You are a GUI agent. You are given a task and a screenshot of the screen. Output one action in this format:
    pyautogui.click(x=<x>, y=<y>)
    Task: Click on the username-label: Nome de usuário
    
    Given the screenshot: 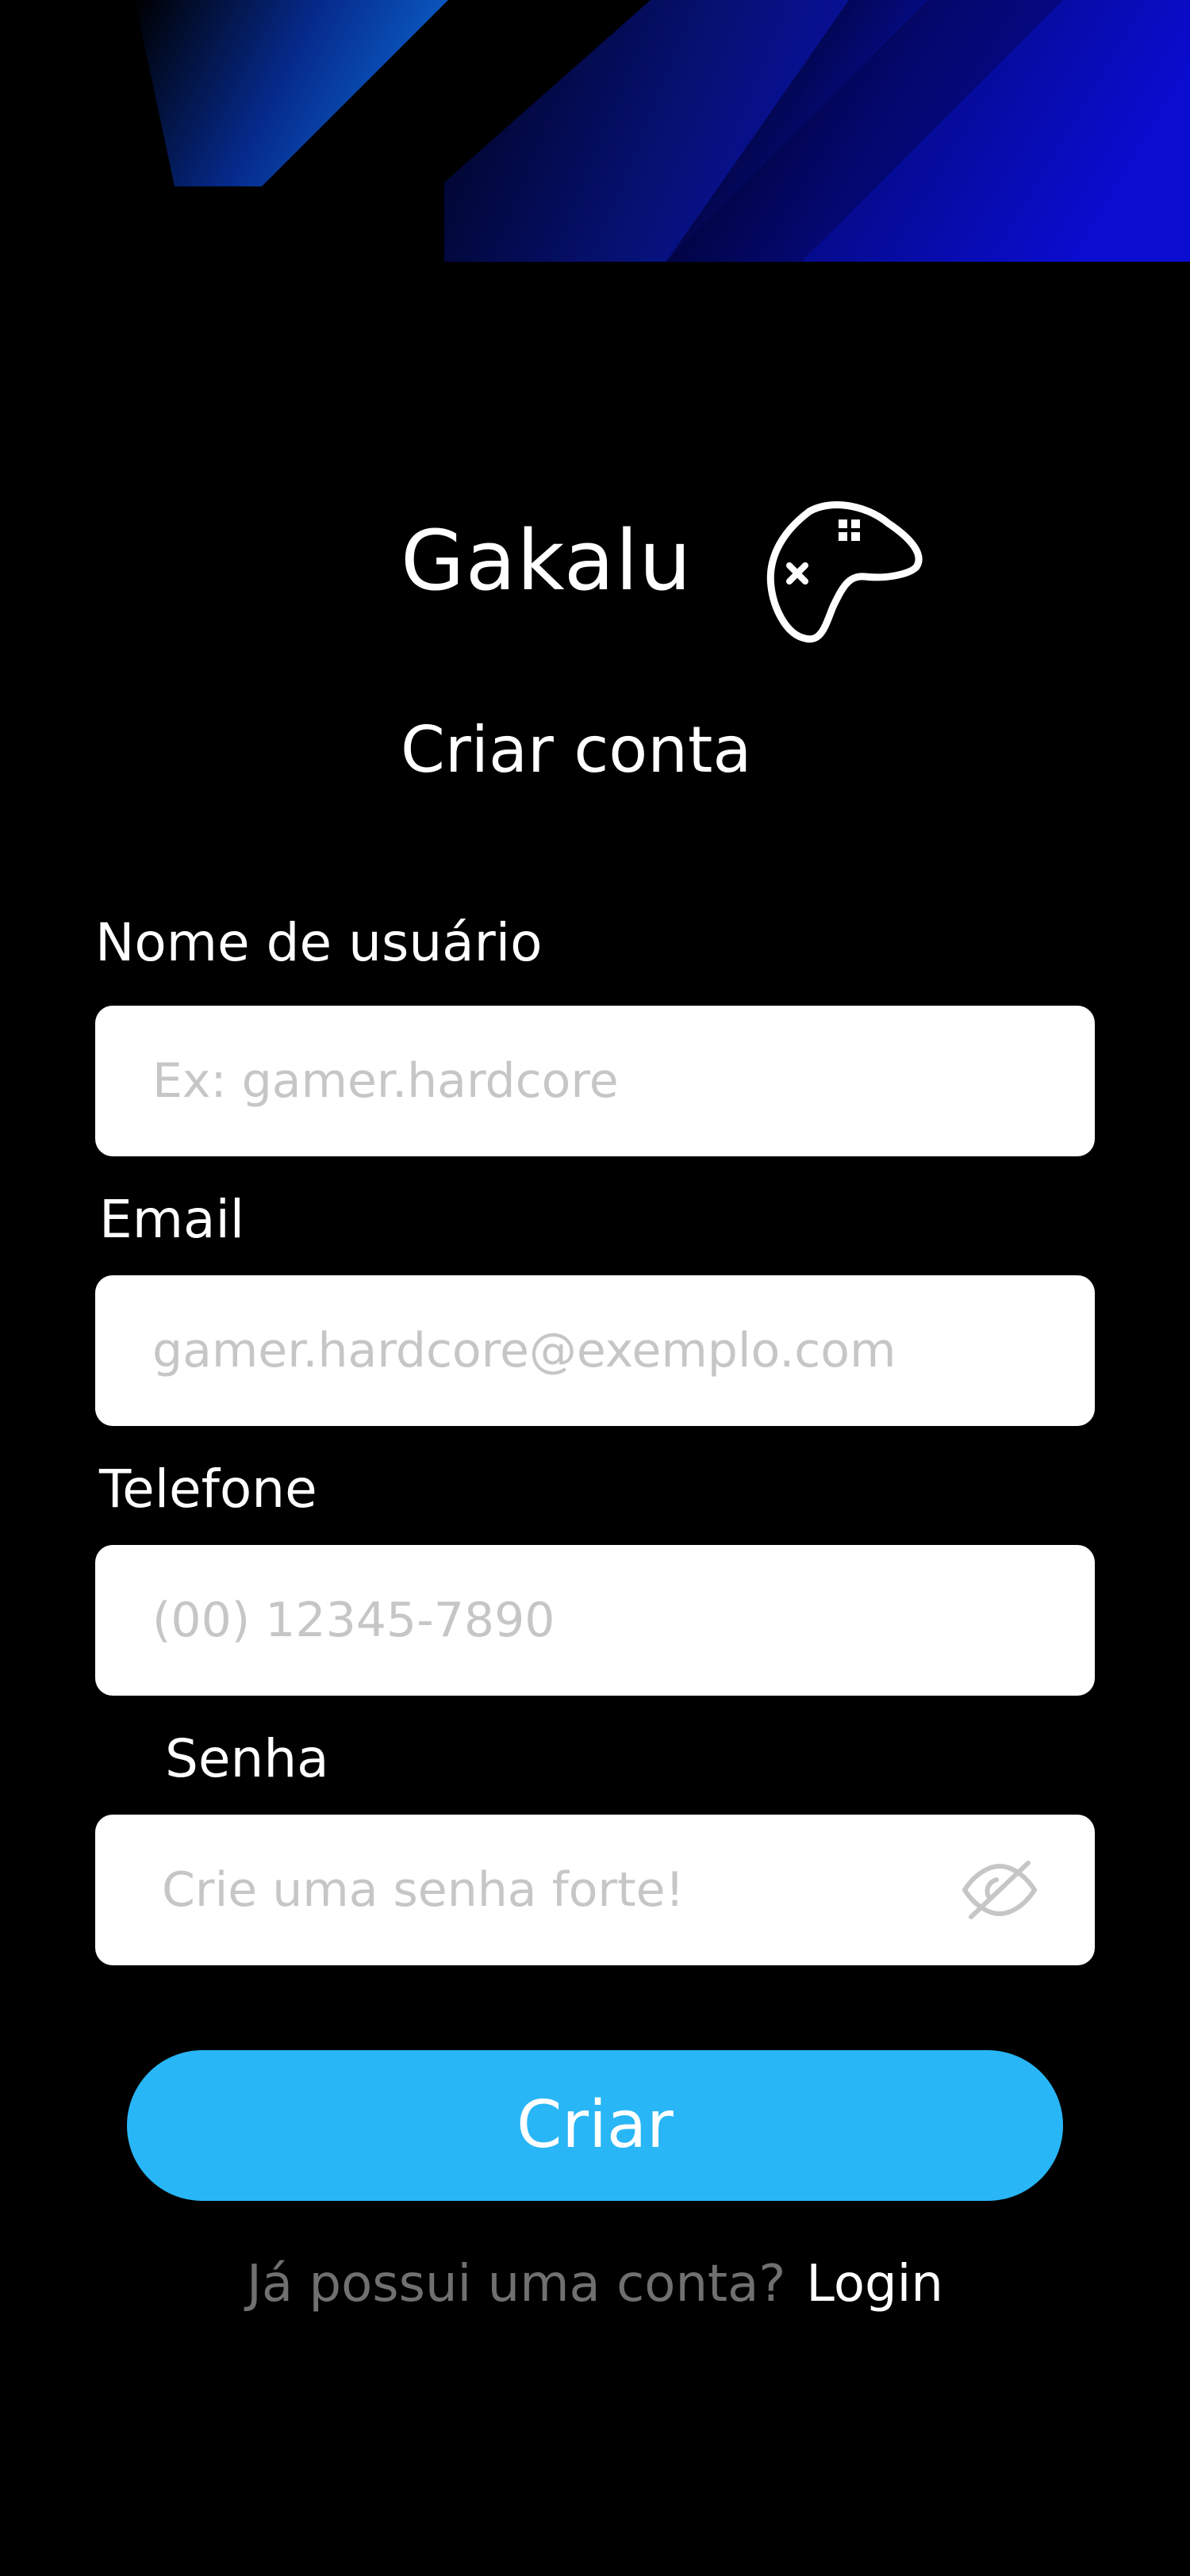 What is the action you would take?
    pyautogui.click(x=319, y=942)
    